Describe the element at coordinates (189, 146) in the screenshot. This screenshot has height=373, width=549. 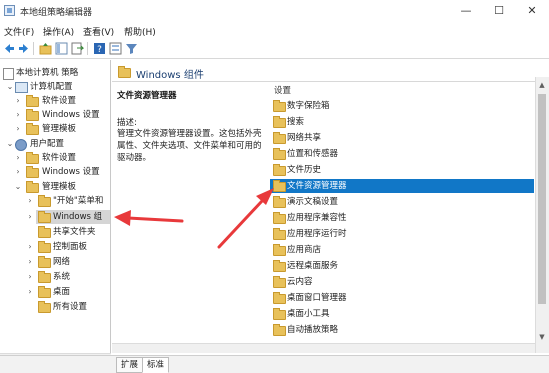
I see `description-text: 管理文件资源管理器设置。这包括外壳属性、文件夹选项、文件菜单和可用的驱动器。` at that location.